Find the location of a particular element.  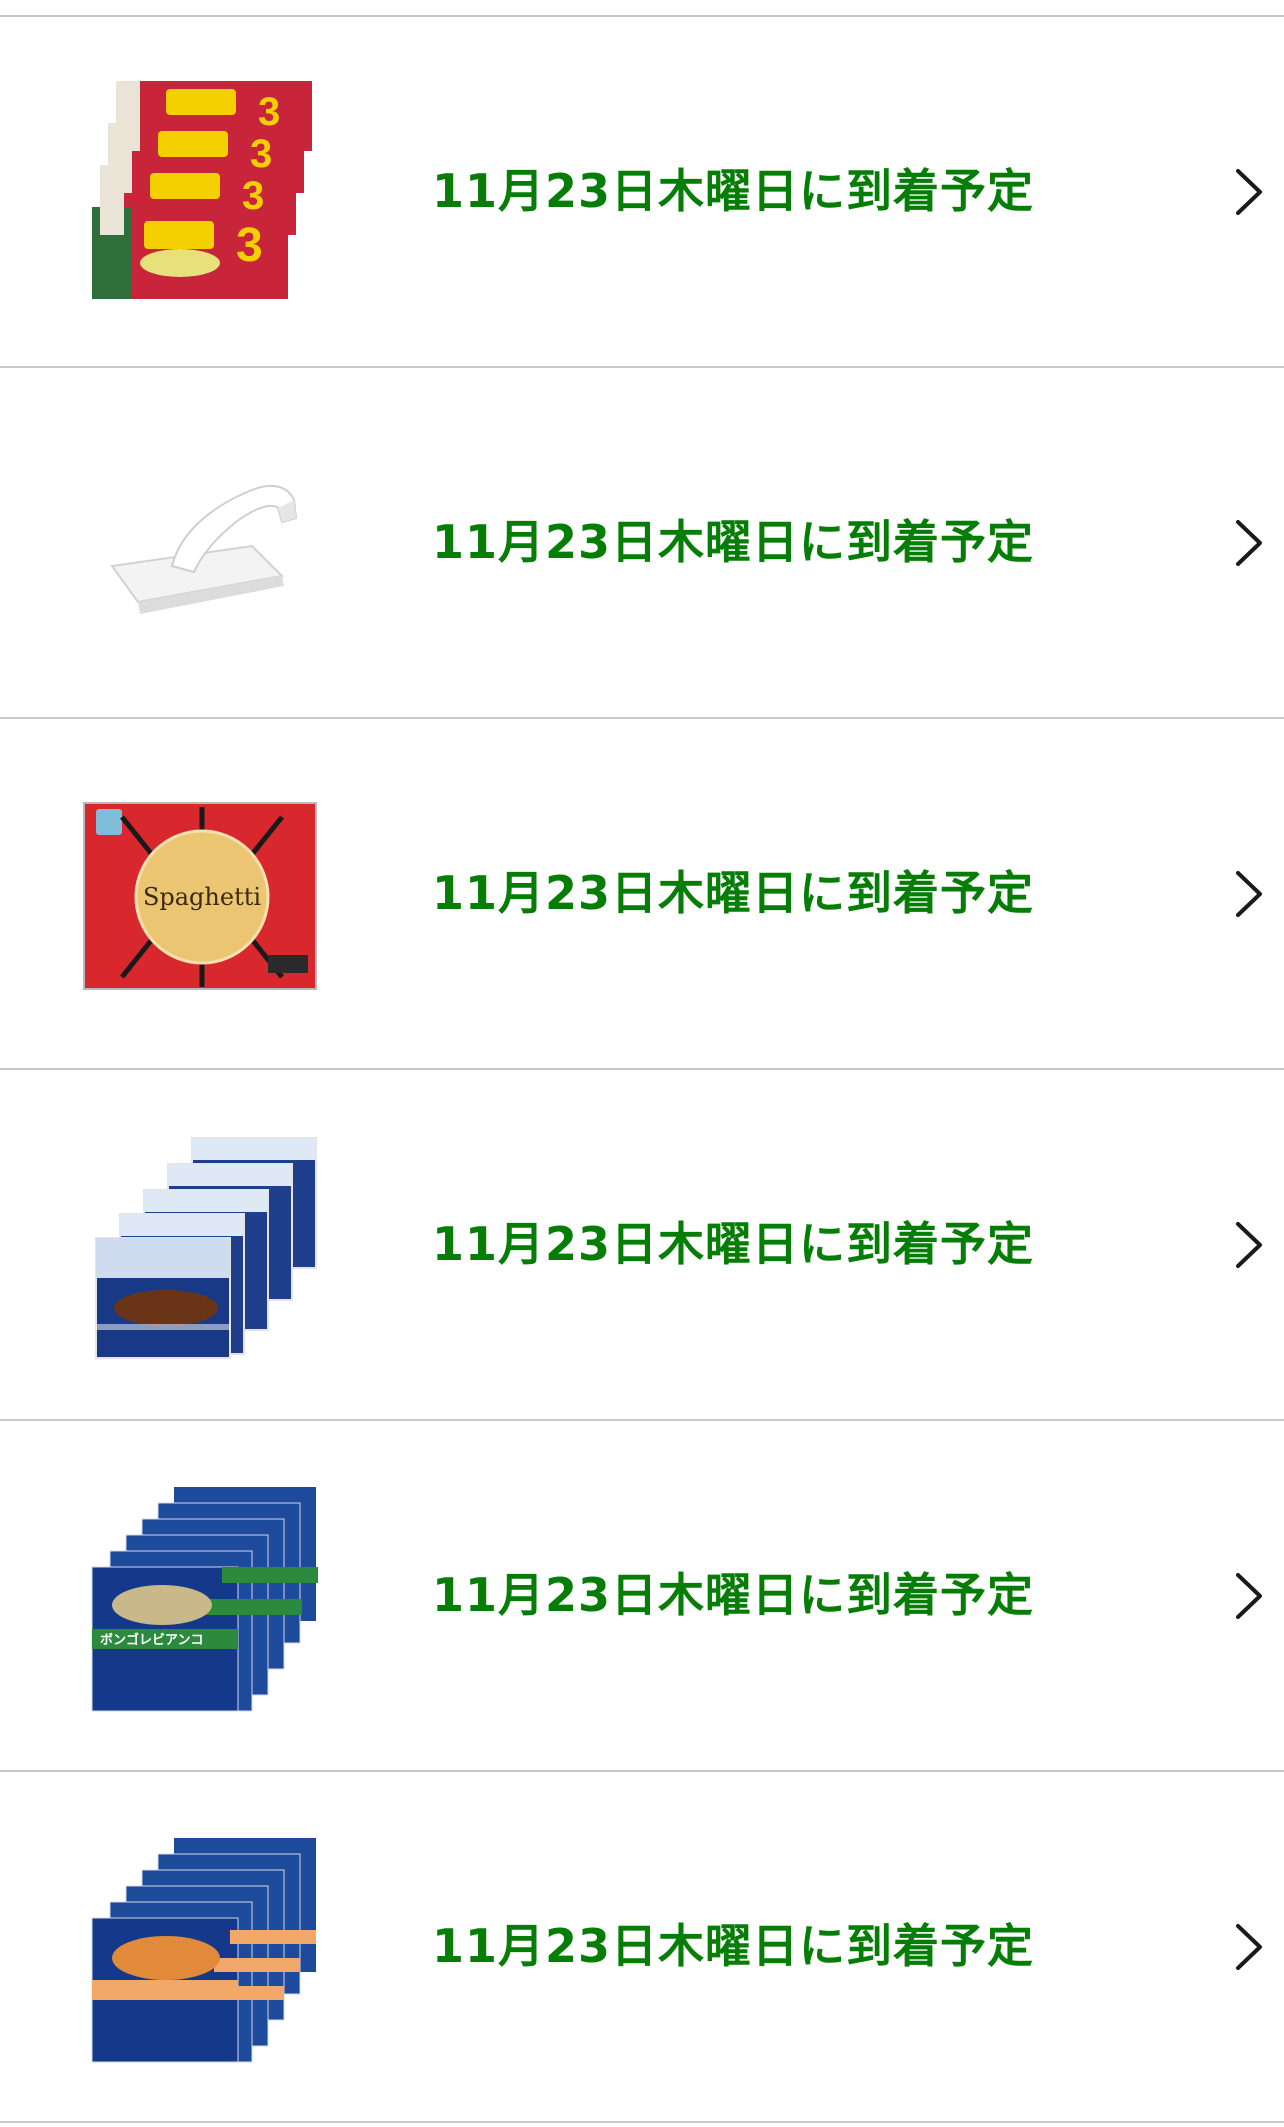

package-title: Spaghetti is located at coordinates (202, 897).